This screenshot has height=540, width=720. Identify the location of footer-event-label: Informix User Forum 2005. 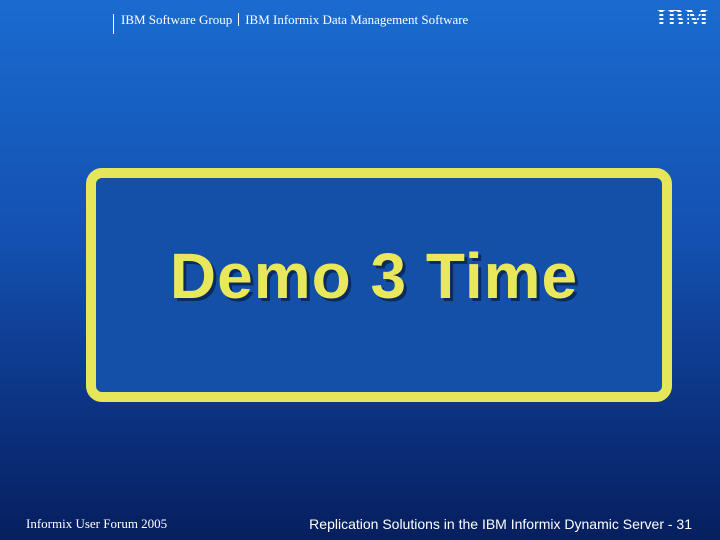
(97, 523).